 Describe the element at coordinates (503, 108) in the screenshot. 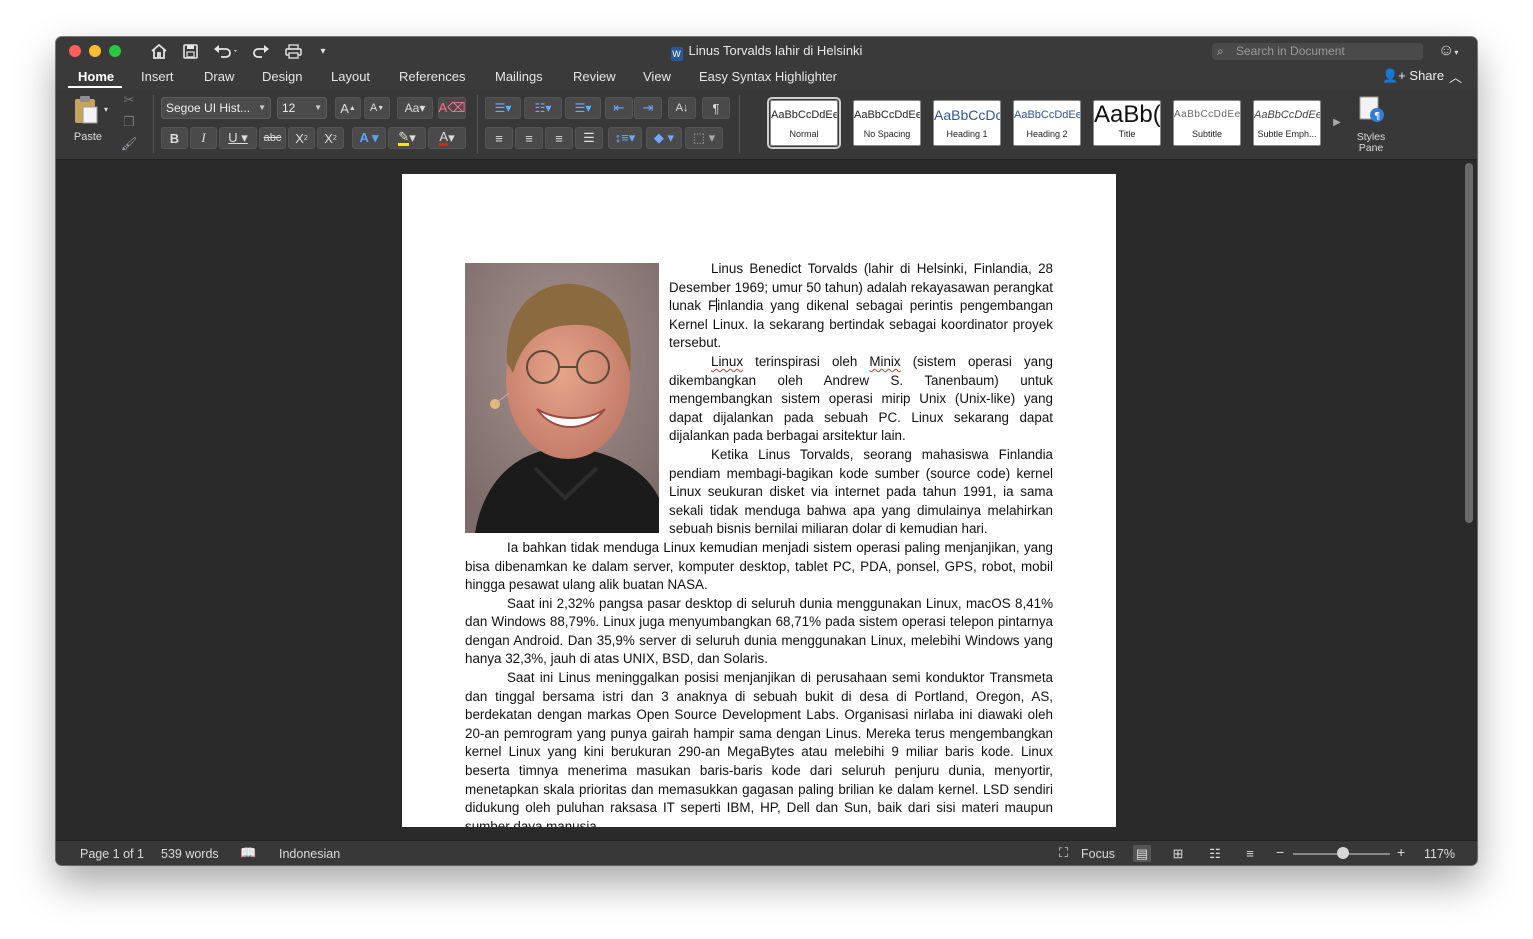

I see `bullets-icon: ☰▾` at that location.